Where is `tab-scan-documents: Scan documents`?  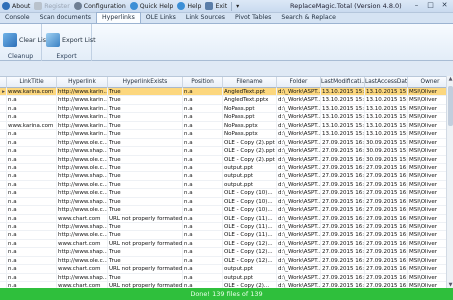
tab-scan-documents: Scan documents is located at coordinates (65, 18).